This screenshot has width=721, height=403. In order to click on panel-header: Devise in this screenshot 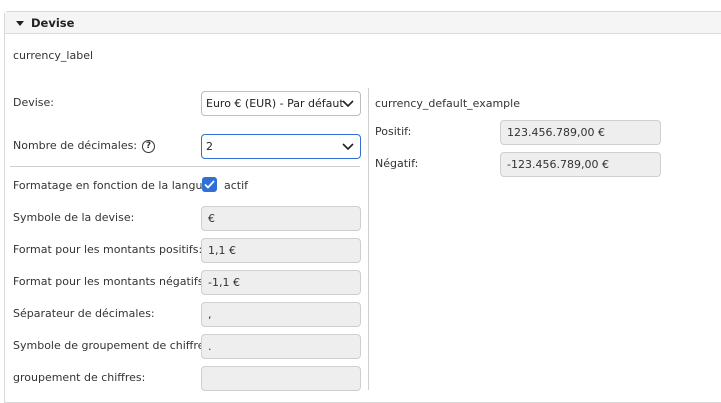, I will do `click(363, 23)`.